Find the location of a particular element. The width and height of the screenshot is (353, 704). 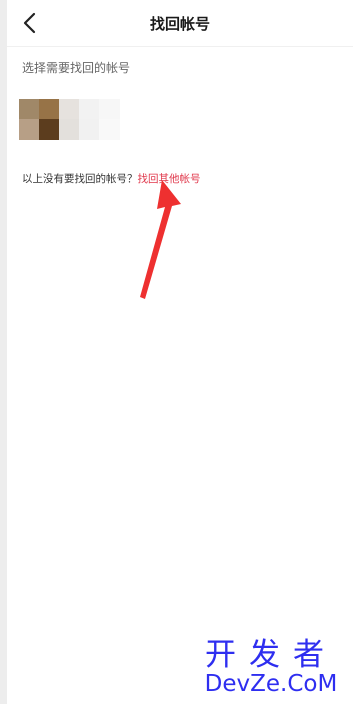

left-edge-strip is located at coordinates (3, 352).